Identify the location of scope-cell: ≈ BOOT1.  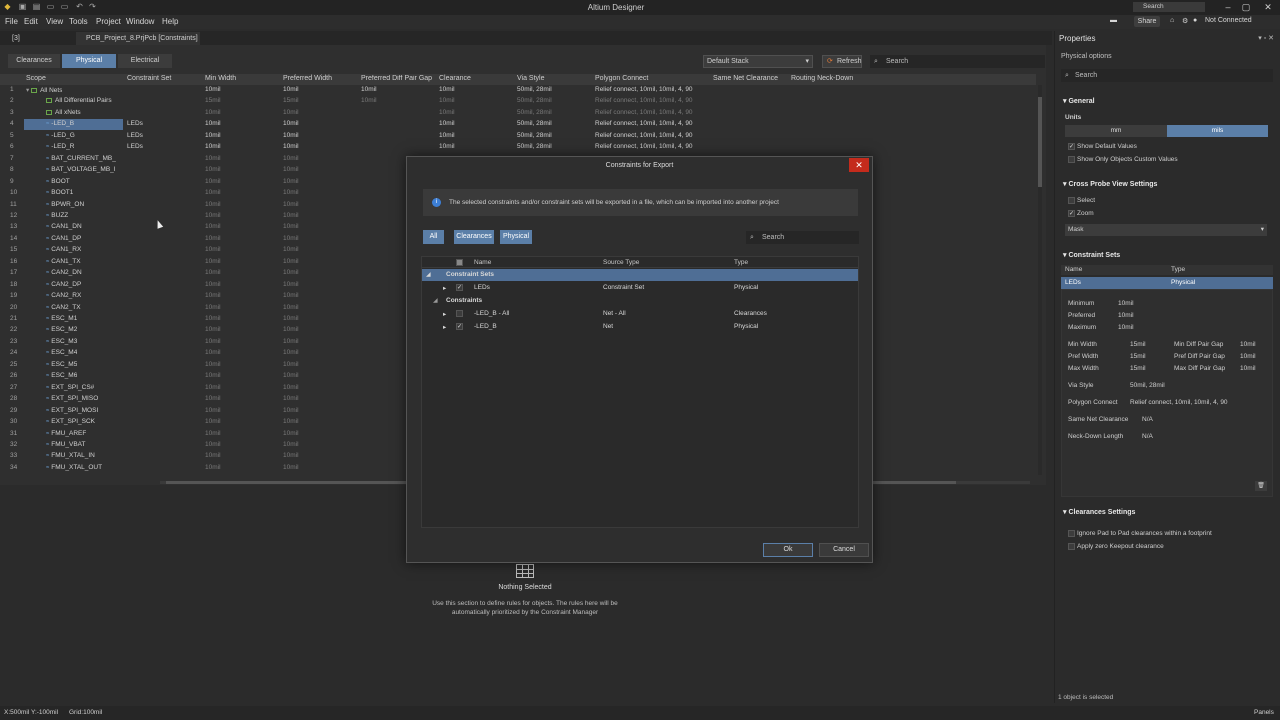
(59, 192).